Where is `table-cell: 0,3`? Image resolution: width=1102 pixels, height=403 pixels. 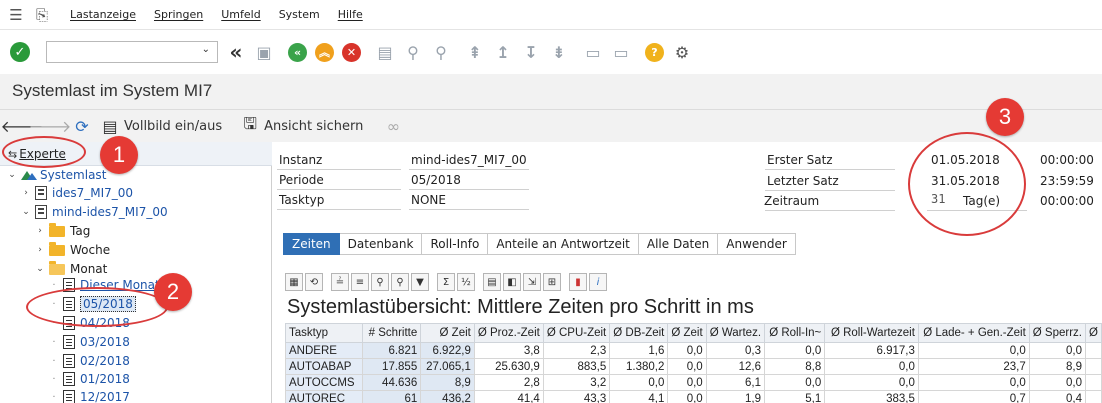 table-cell: 0,3 is located at coordinates (735, 350).